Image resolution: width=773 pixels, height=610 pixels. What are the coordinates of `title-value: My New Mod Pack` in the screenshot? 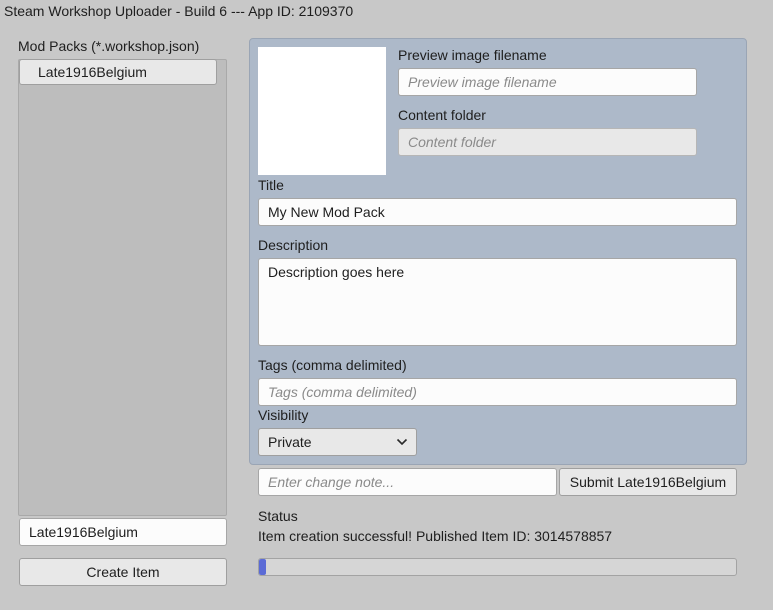 It's located at (326, 212).